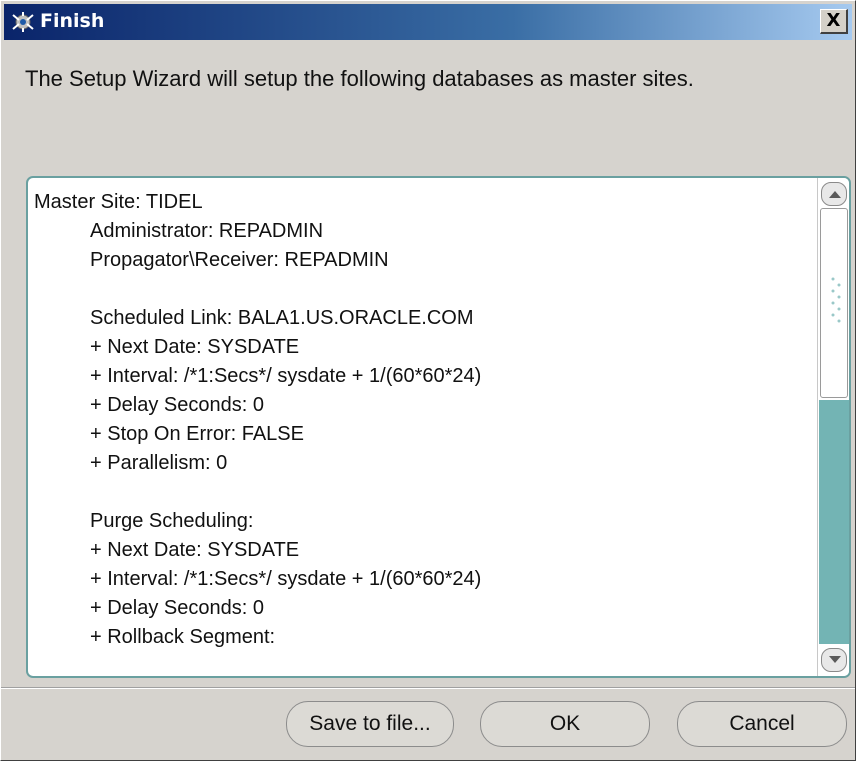 The height and width of the screenshot is (761, 856). What do you see at coordinates (836, 300) in the screenshot?
I see `grip-icon` at bounding box center [836, 300].